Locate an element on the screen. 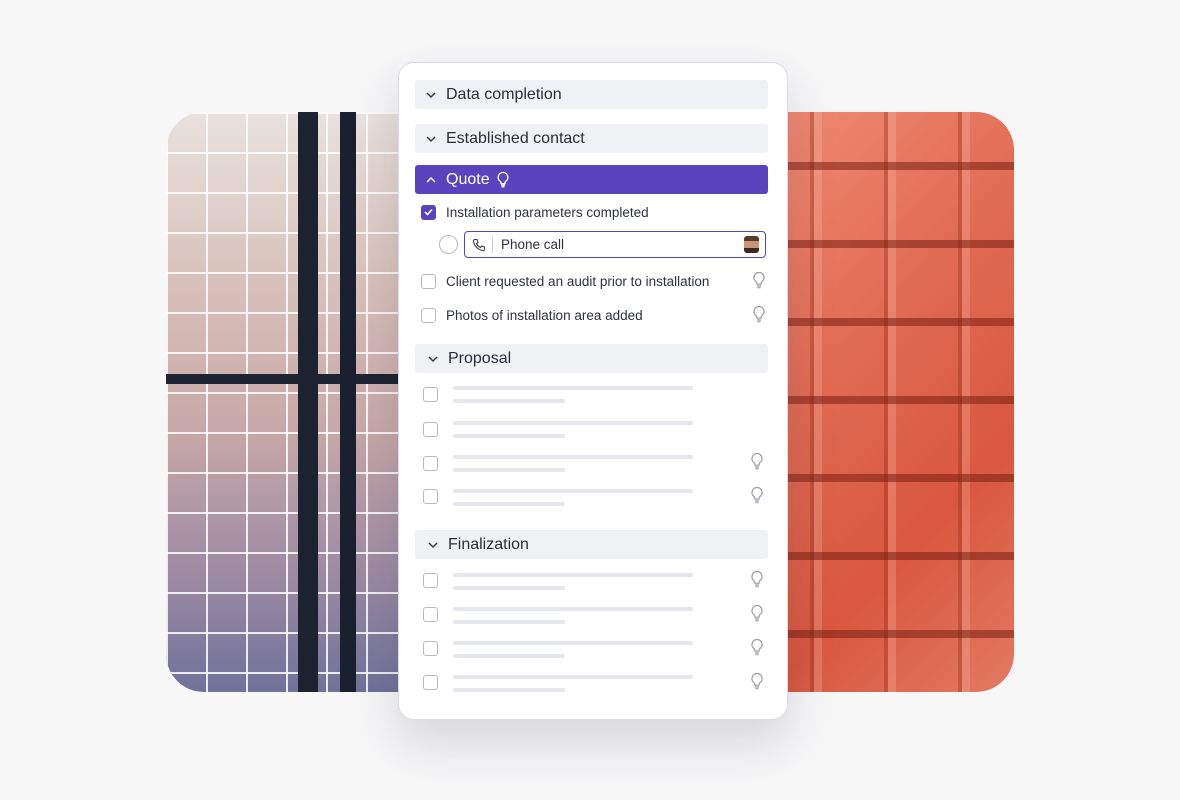 The image size is (1180, 800). section-title: Quote is located at coordinates (468, 179).